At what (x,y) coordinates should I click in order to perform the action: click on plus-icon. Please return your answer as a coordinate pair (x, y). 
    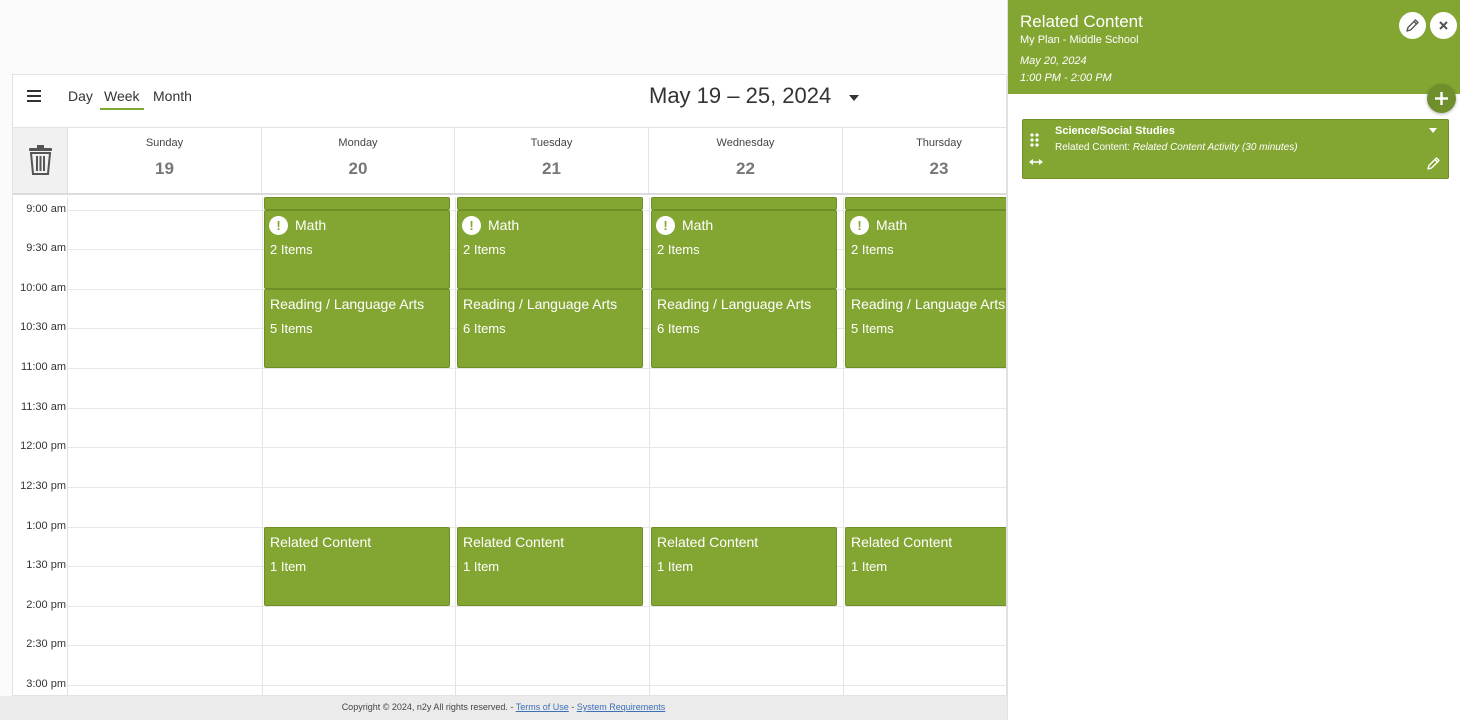
    Looking at the image, I should click on (1441, 98).